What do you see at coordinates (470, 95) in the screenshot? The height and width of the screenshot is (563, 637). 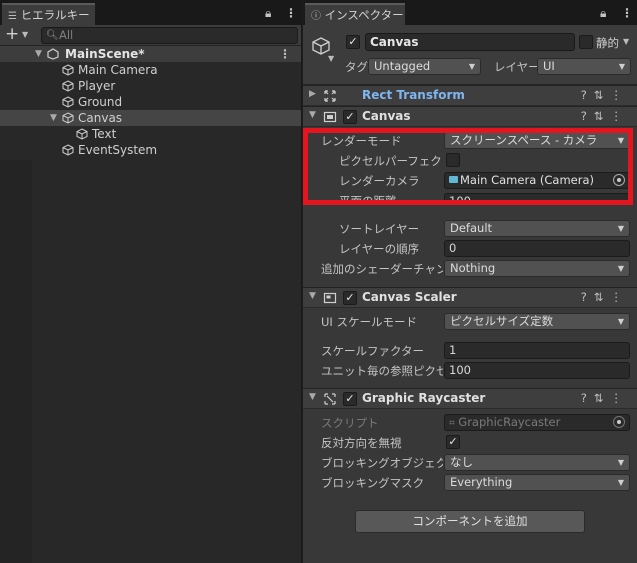 I see `rect-transform-header: ▶ Rect Transform ?⇅⋮` at bounding box center [470, 95].